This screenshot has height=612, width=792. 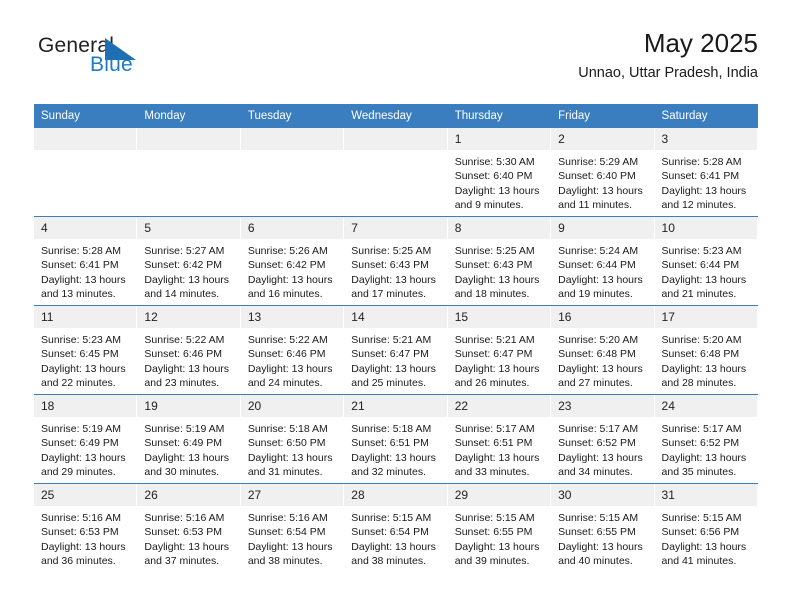 I want to click on day-number: 25, so click(x=86, y=495).